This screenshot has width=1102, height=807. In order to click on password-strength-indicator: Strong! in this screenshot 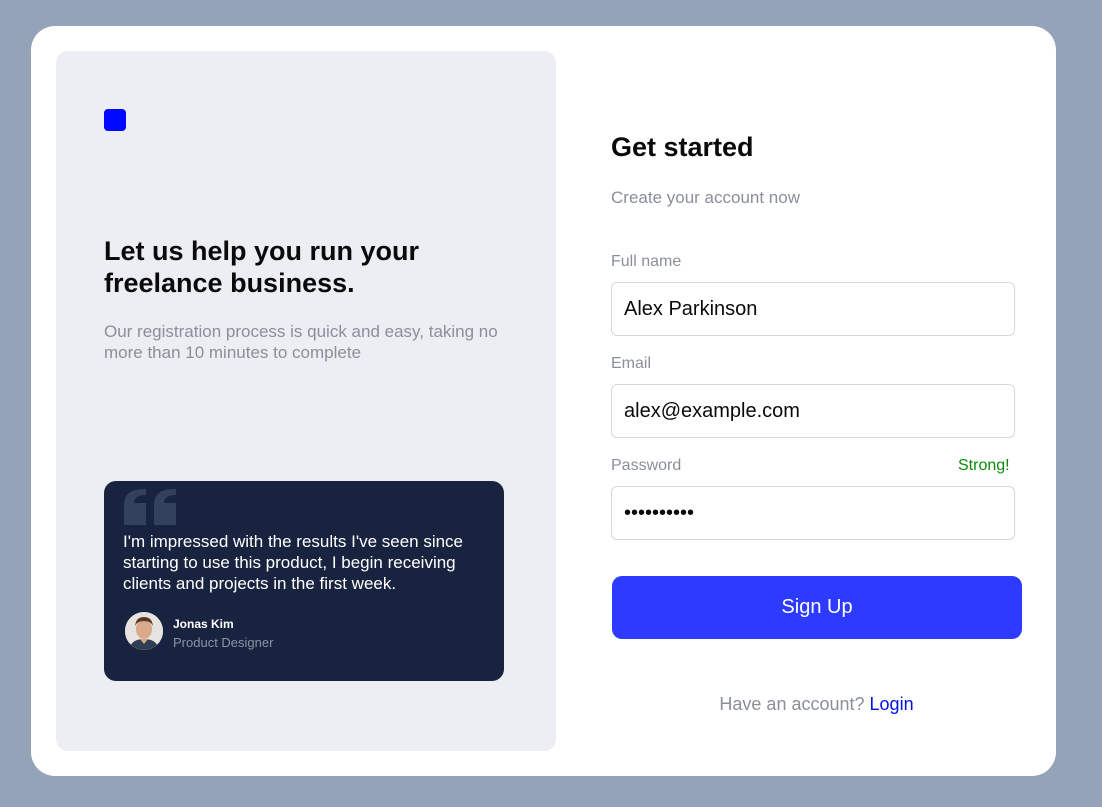, I will do `click(984, 465)`.